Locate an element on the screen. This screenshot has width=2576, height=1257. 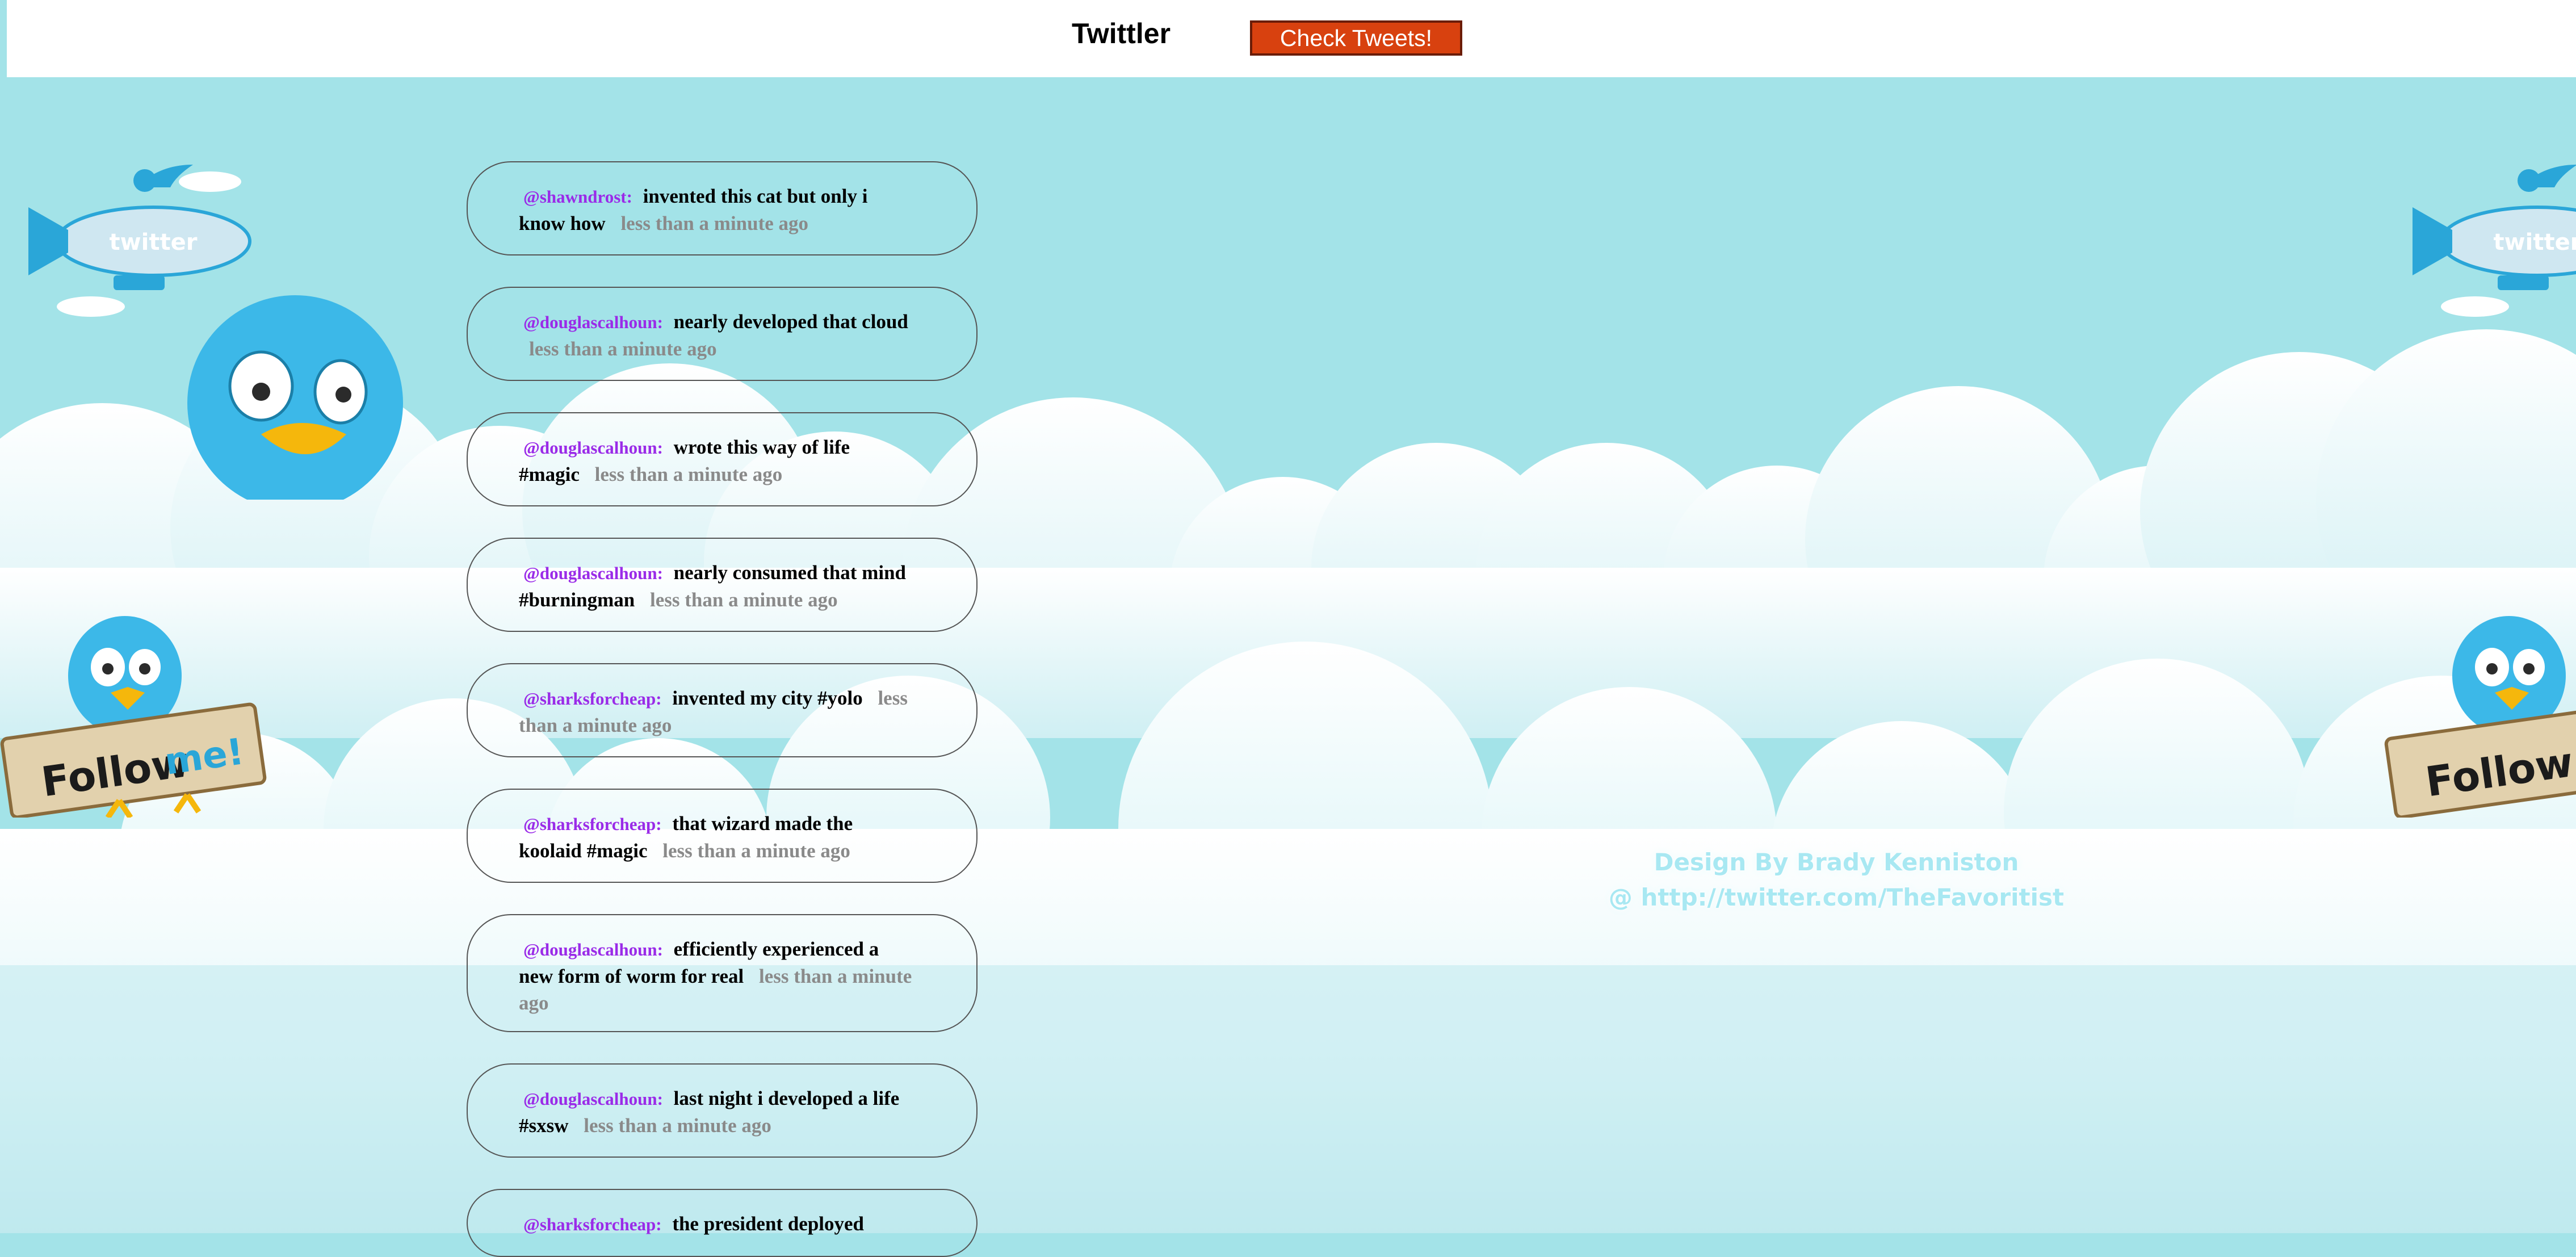
credit-line-1: Design By Brady Kenniston is located at coordinates (1836, 862).